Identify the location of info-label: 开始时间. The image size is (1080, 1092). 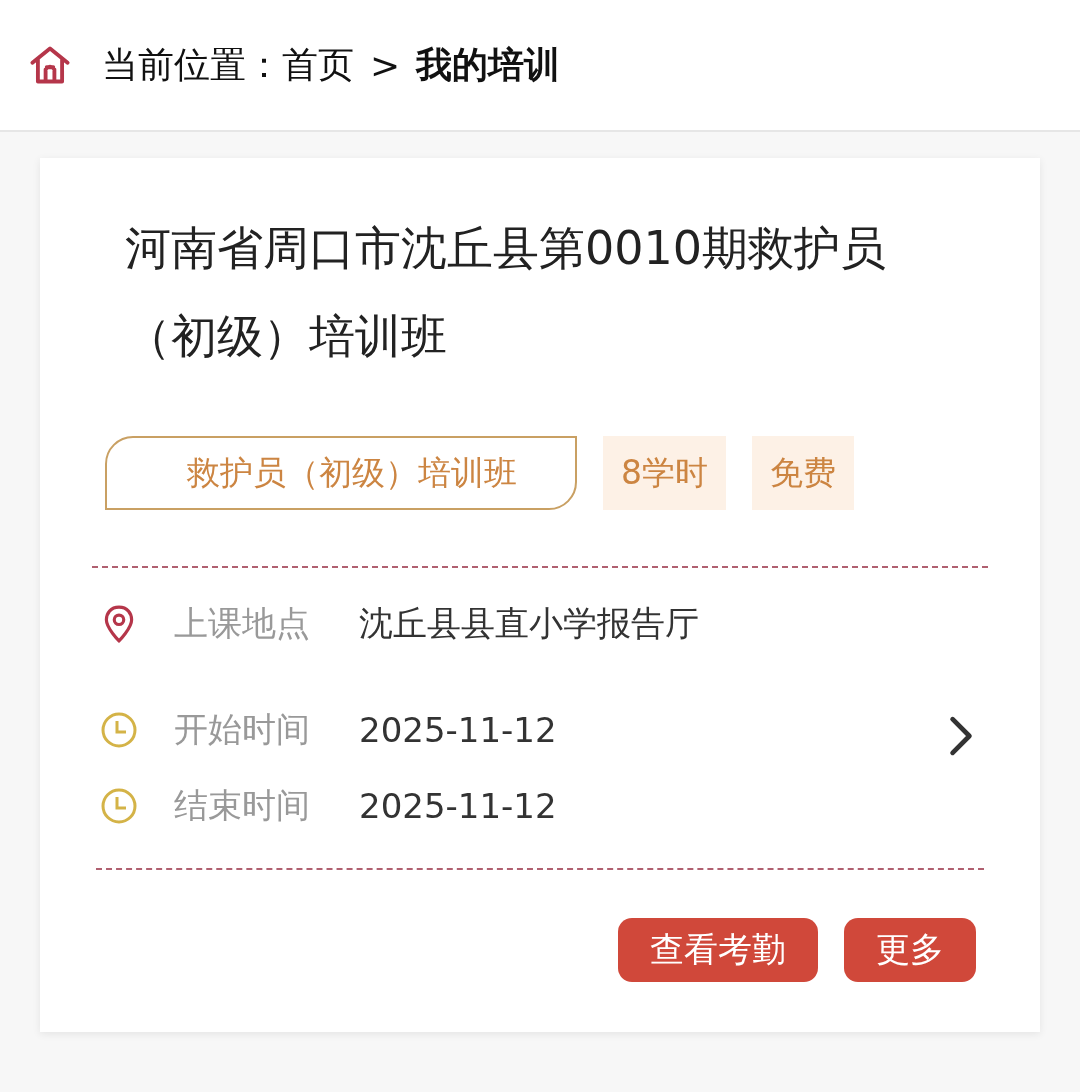
(242, 729).